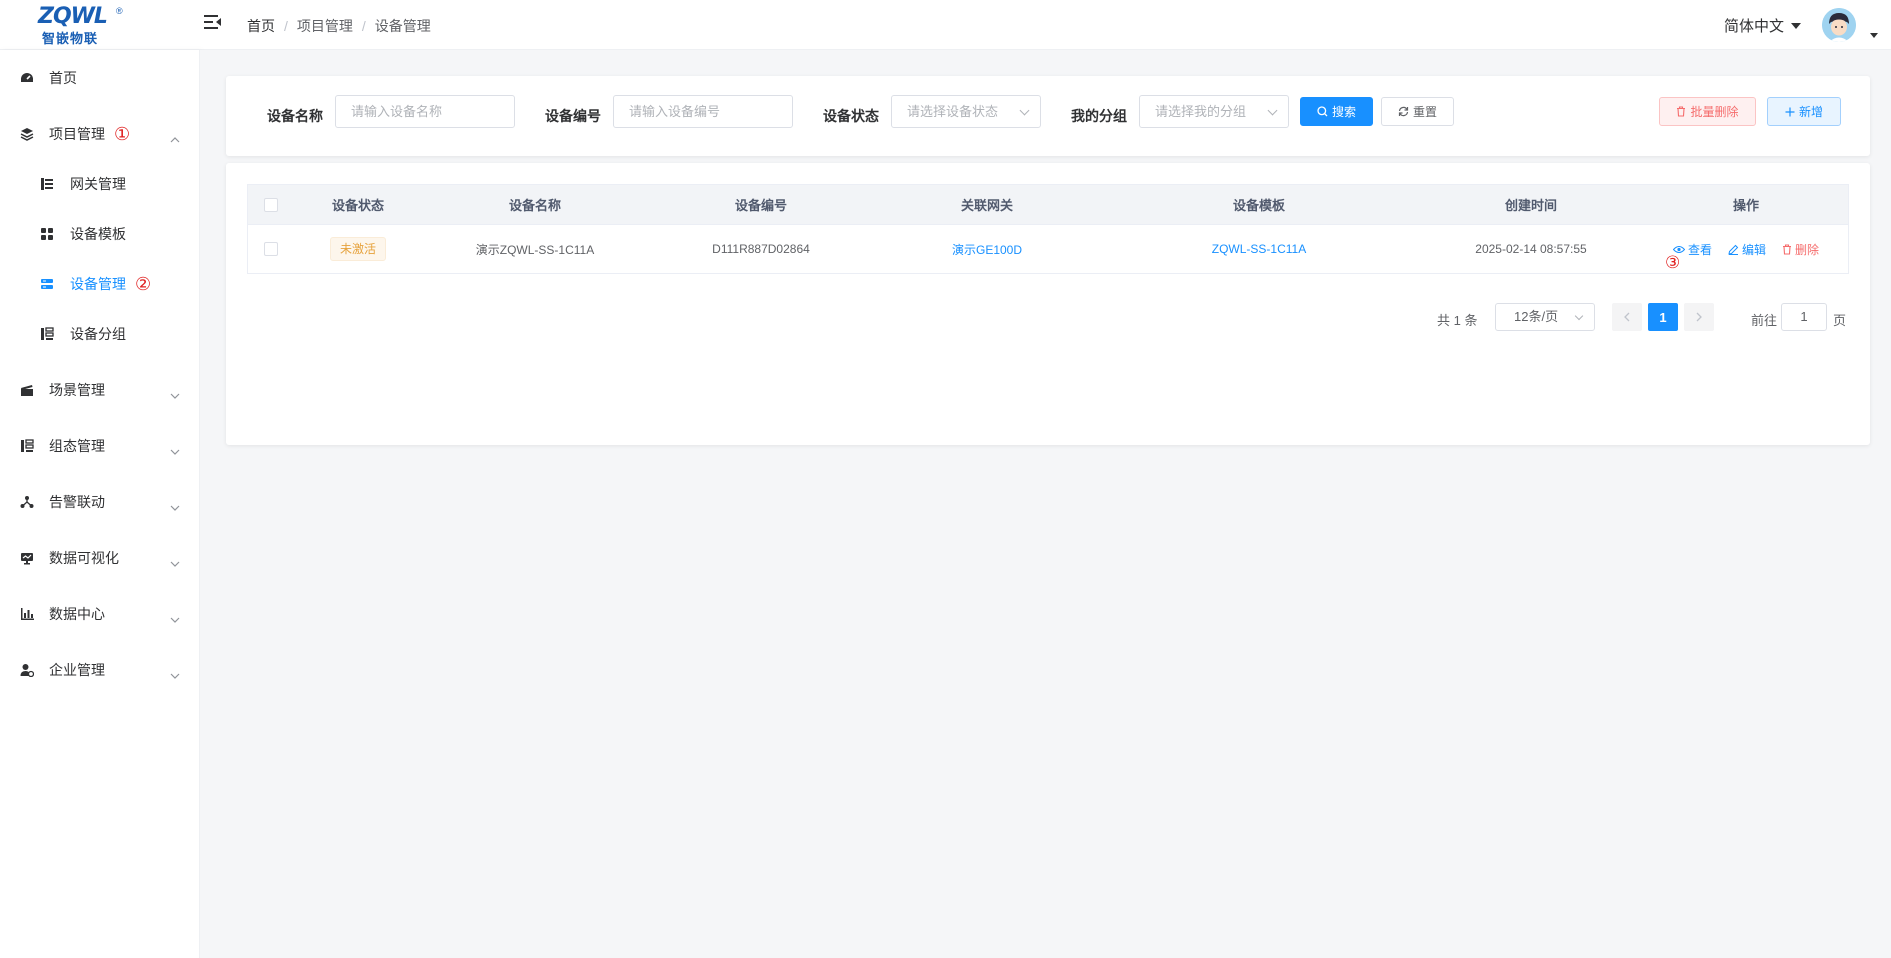 The width and height of the screenshot is (1891, 958). I want to click on column-header: 关联网关, so click(987, 204).